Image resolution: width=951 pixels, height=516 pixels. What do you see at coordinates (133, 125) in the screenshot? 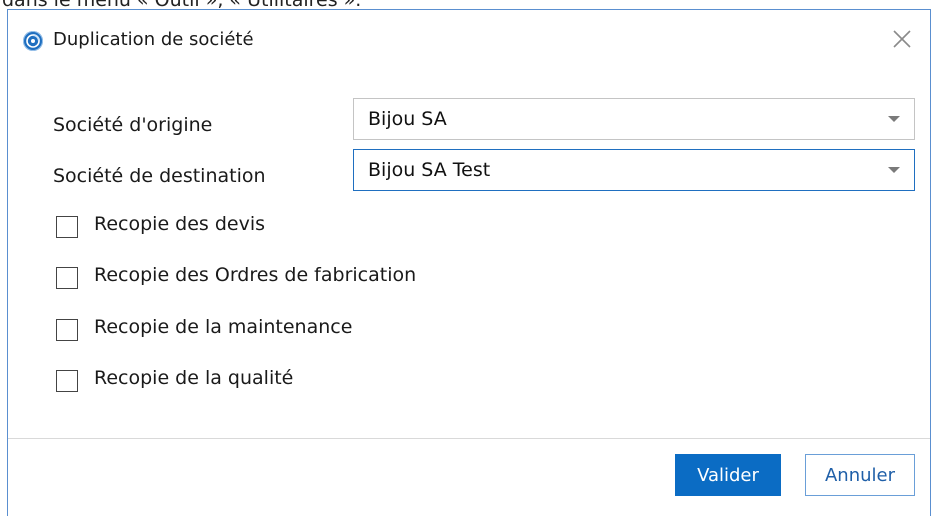
I see `origin-company-label: Société d'origine` at bounding box center [133, 125].